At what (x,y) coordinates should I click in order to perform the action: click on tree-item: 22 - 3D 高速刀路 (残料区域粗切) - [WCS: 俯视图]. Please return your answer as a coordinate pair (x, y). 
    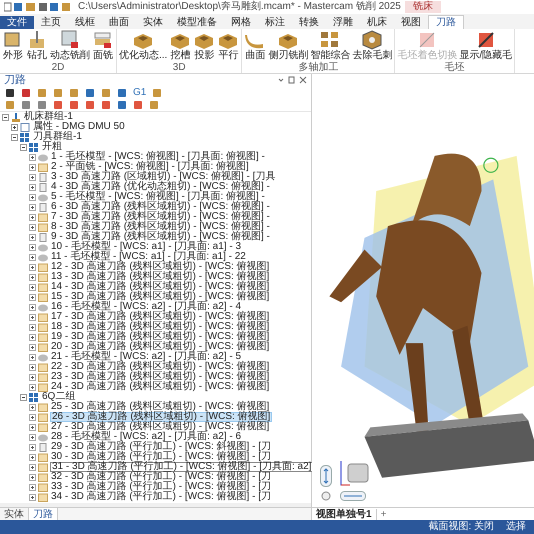
    Looking at the image, I should click on (160, 367).